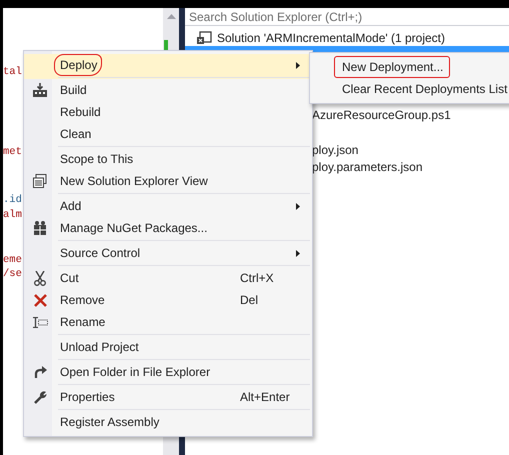 The image size is (509, 455). What do you see at coordinates (168, 66) in the screenshot?
I see `menu-item: Deploy` at bounding box center [168, 66].